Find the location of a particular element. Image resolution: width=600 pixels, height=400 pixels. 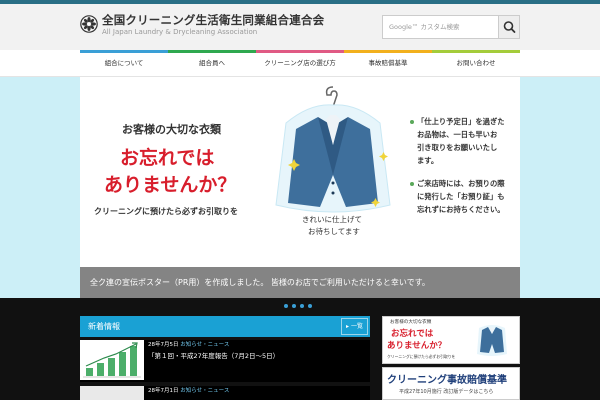

banner-line-2: お忘れでは is located at coordinates (412, 334).